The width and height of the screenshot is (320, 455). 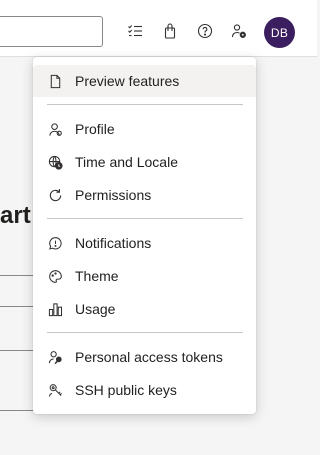 I want to click on menu-item-label: Permissions, so click(x=113, y=195).